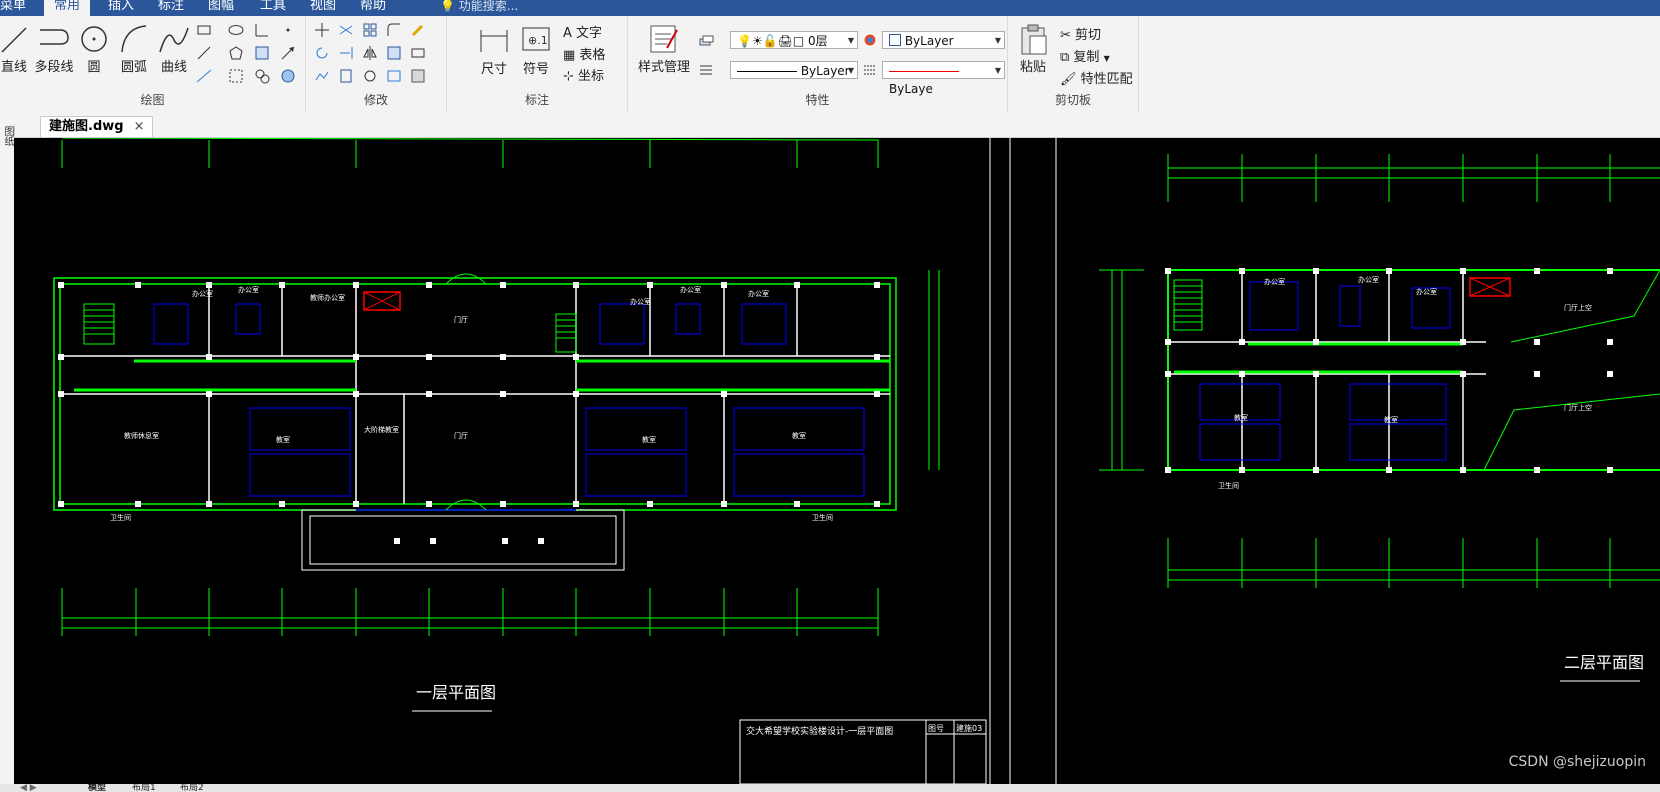 This screenshot has height=792, width=1660. What do you see at coordinates (943, 40) in the screenshot?
I see `color-select: ByLayer ▼` at bounding box center [943, 40].